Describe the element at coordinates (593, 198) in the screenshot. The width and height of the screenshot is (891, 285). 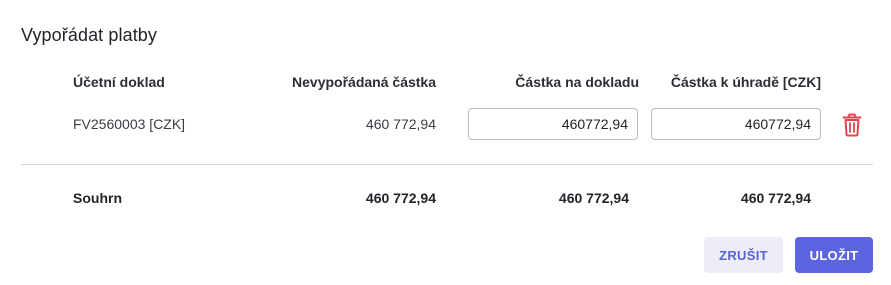
I see `summary-document-amount: 460 772,94` at that location.